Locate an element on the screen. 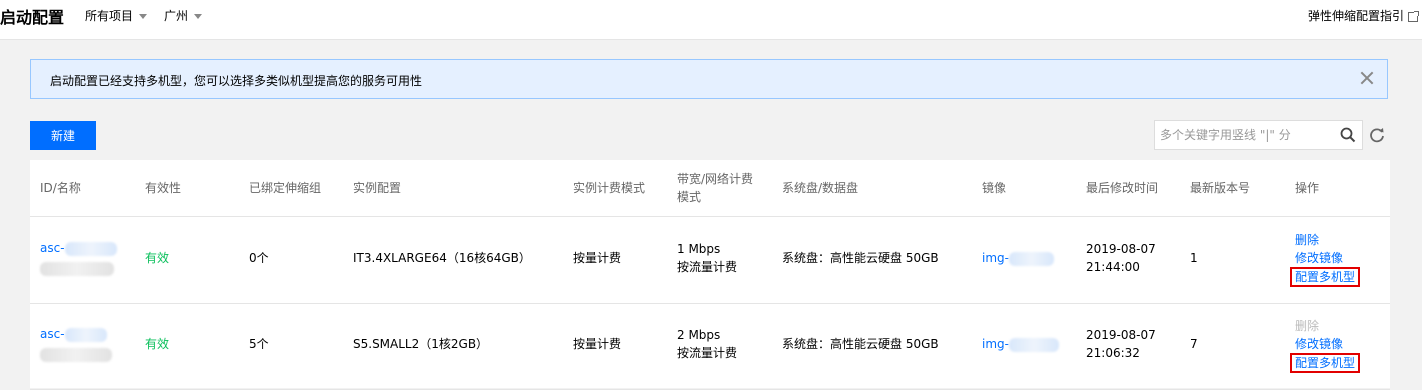 This screenshot has width=1422, height=390. col-bandwidth: 带宽/网络计费 模式 is located at coordinates (715, 188).